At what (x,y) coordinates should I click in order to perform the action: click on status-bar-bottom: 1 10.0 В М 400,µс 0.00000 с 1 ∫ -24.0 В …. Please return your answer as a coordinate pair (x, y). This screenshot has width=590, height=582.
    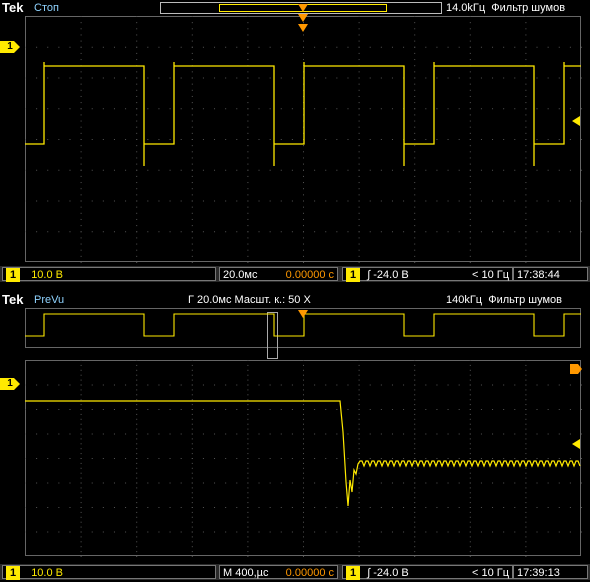
    Looking at the image, I should click on (295, 572).